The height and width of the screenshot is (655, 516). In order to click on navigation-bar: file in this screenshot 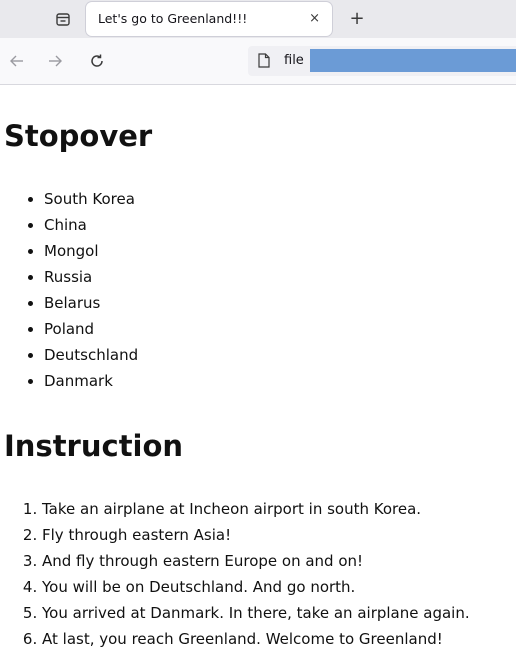, I will do `click(258, 61)`.